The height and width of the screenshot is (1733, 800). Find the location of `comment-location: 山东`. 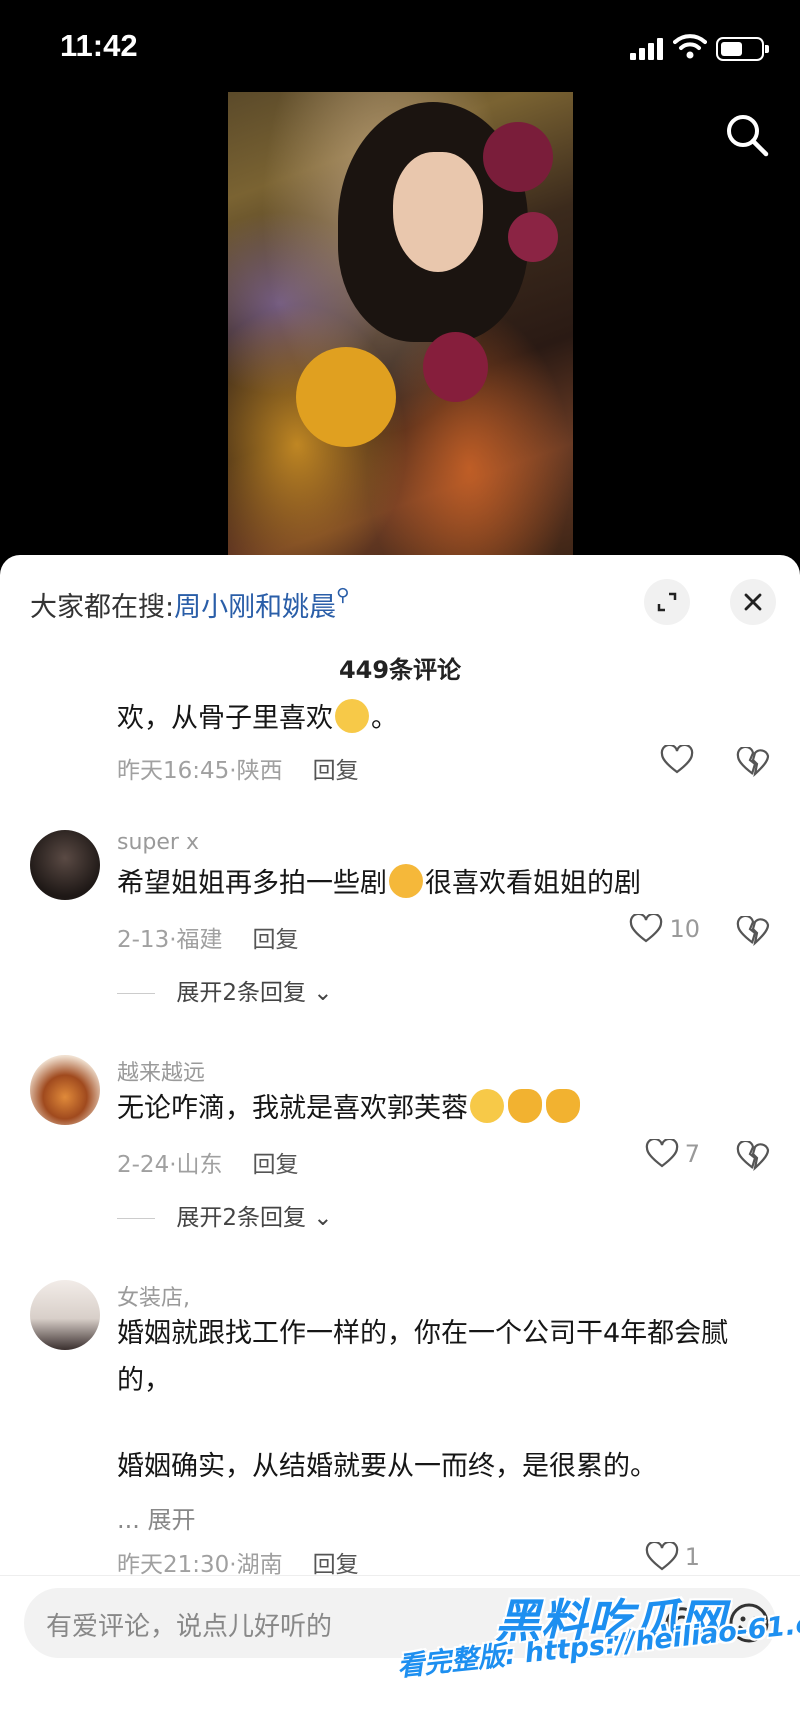

comment-location: 山东 is located at coordinates (199, 1165).